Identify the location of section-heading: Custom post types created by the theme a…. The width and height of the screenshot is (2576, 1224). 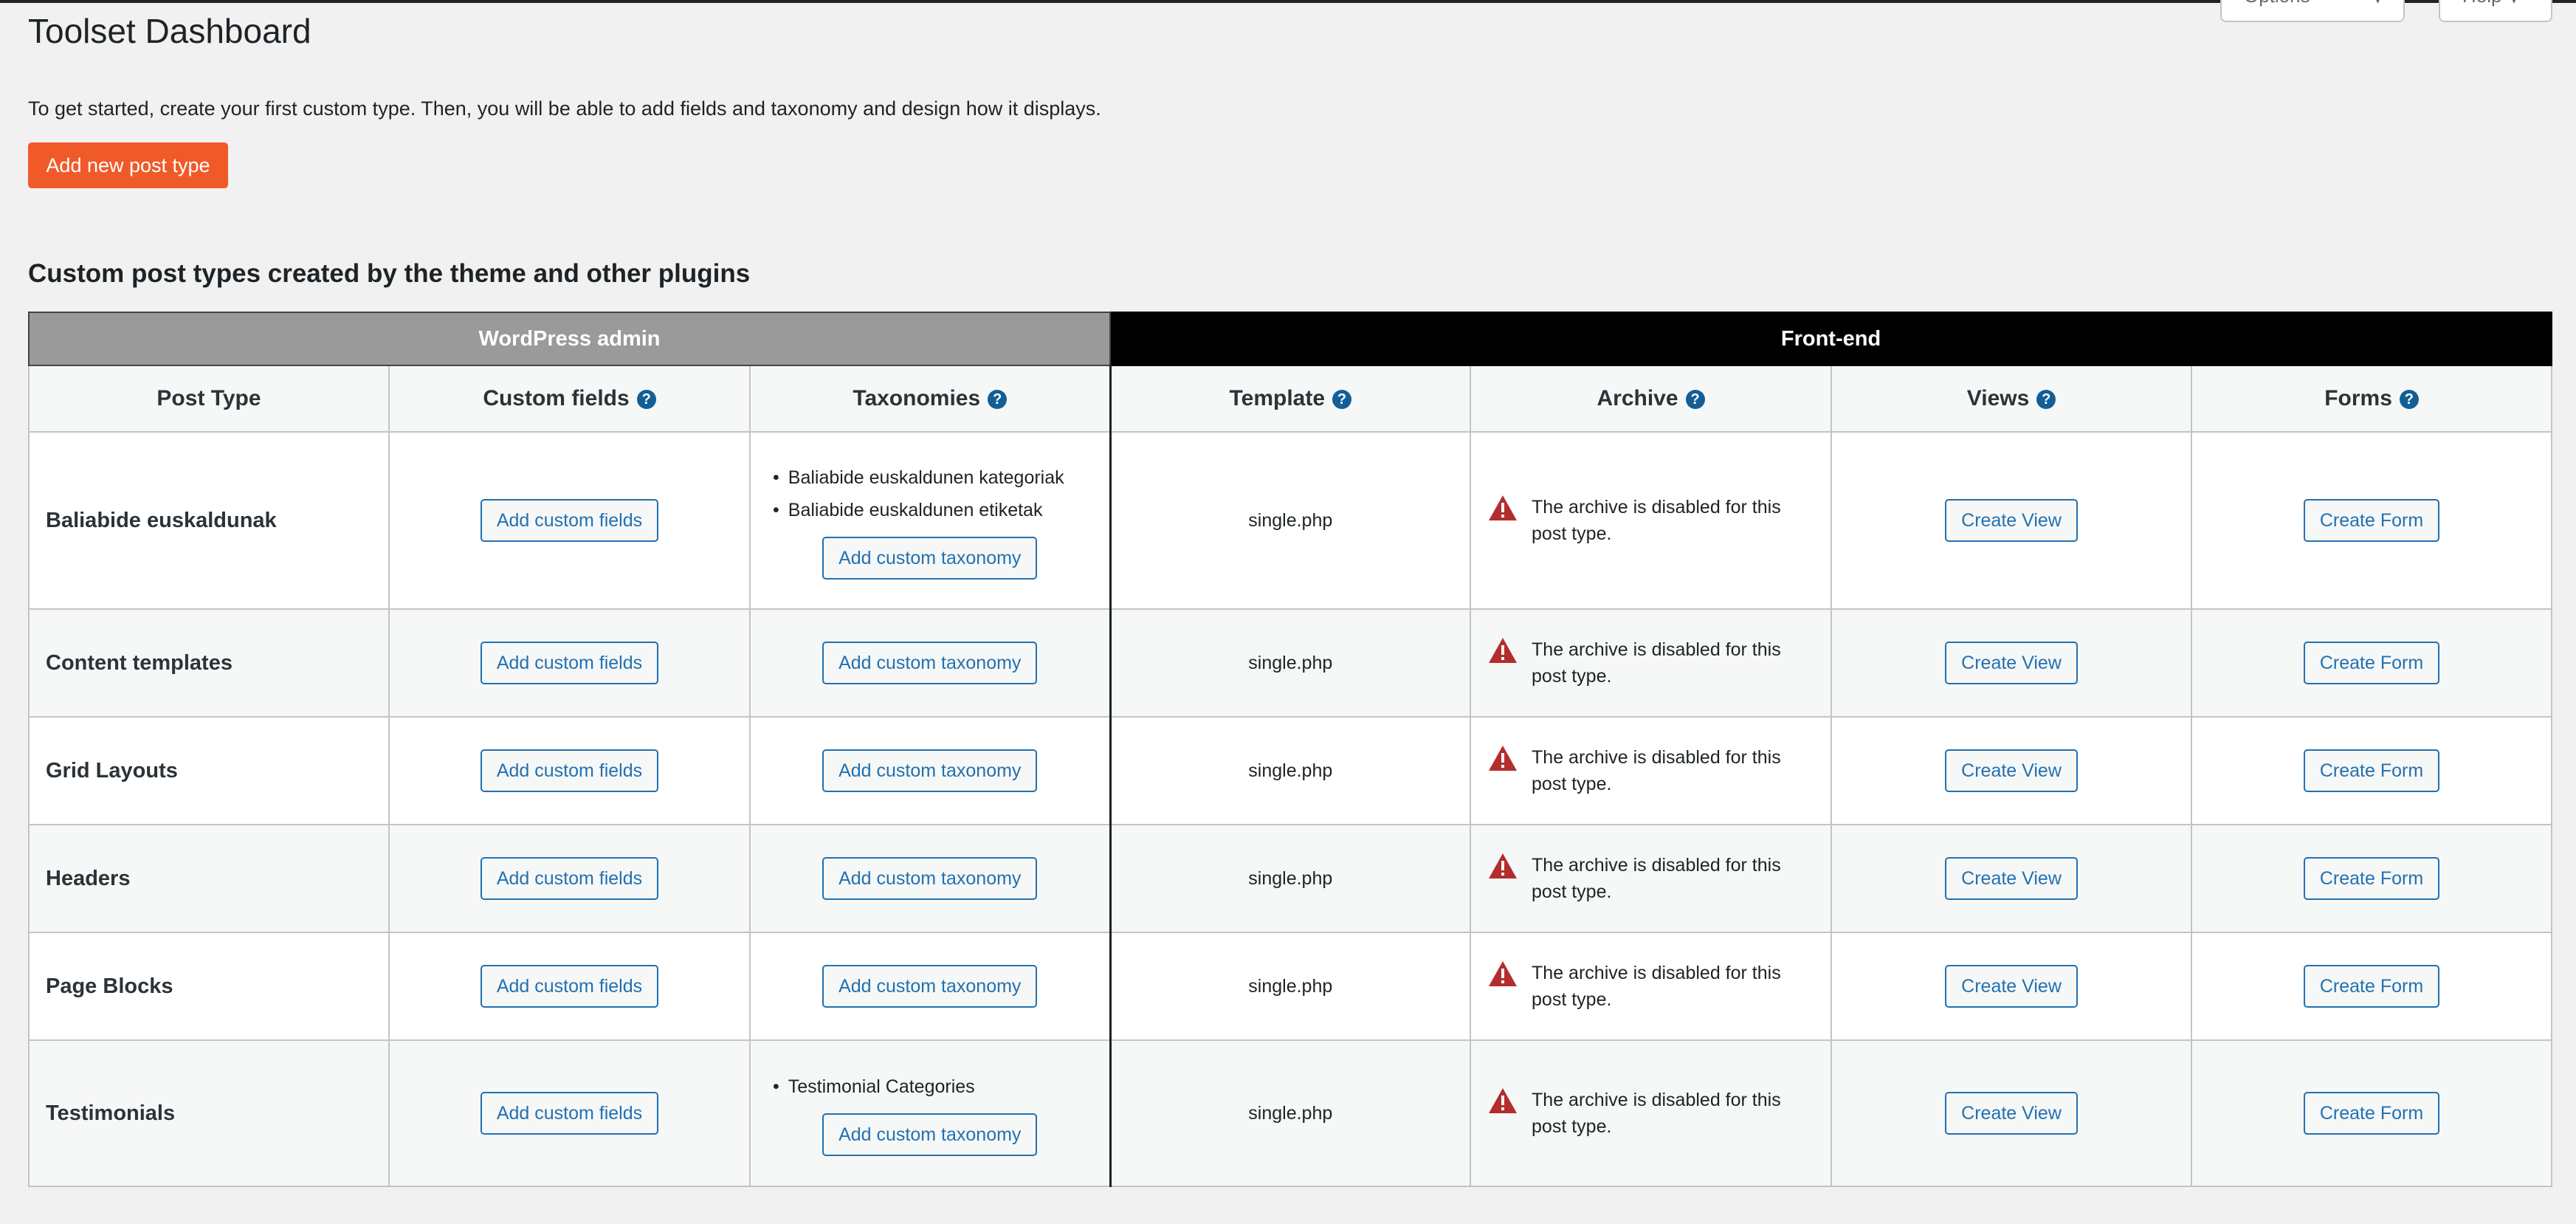
(390, 273).